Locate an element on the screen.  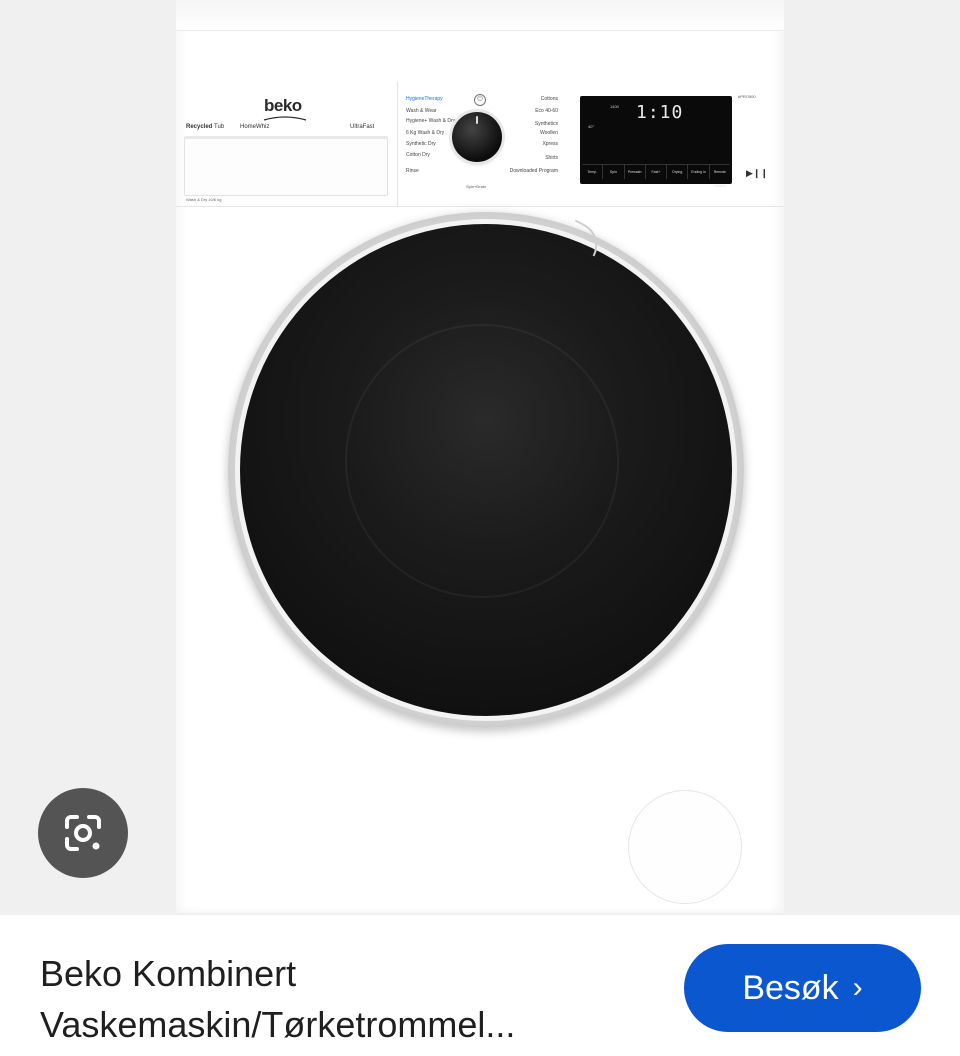
chevron-right-icon: › is located at coordinates (857, 987).